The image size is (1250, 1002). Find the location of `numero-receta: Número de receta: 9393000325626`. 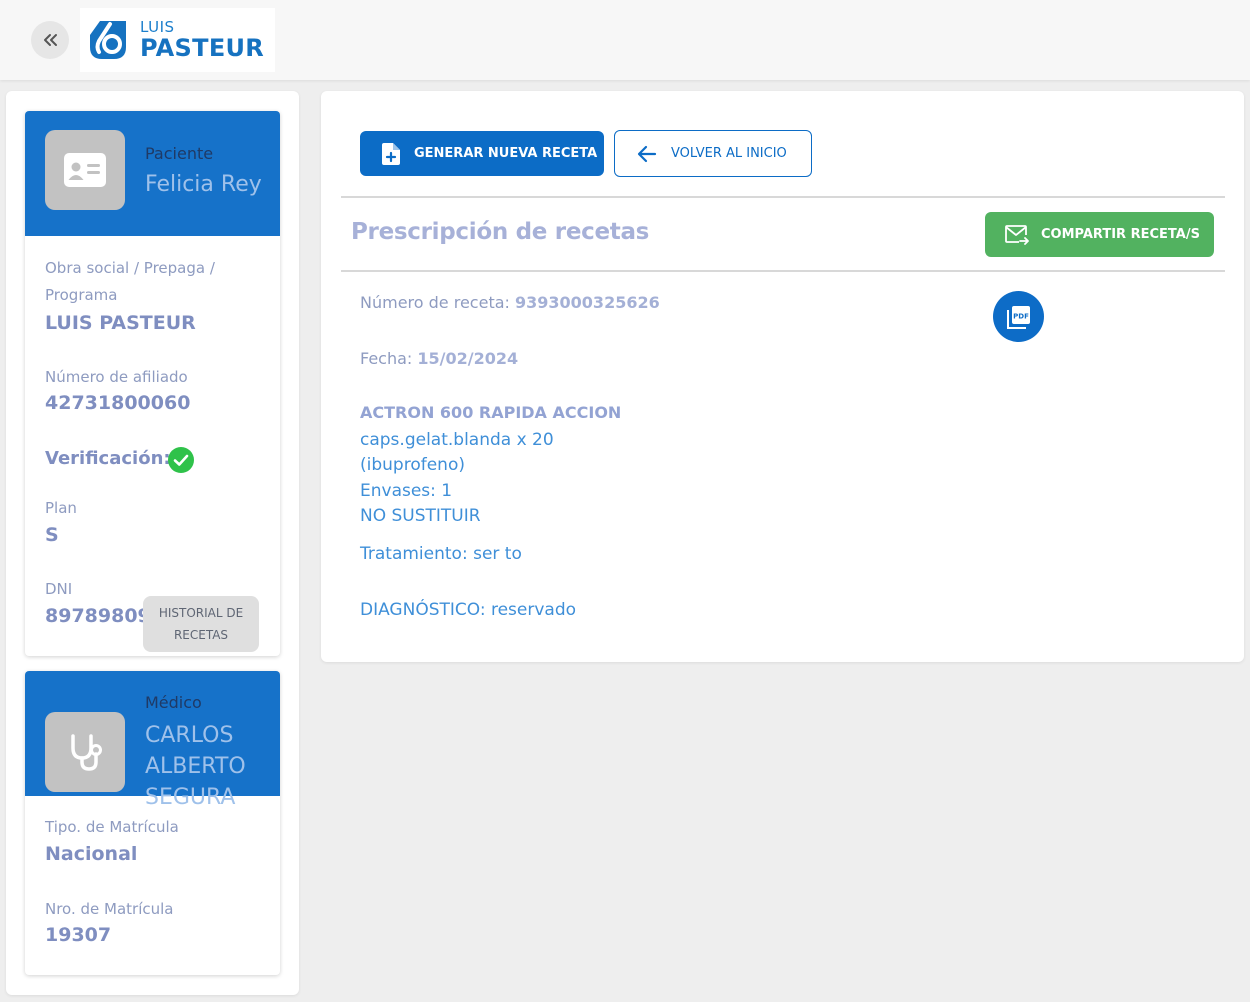

numero-receta: Número de receta: 9393000325626 is located at coordinates (510, 302).